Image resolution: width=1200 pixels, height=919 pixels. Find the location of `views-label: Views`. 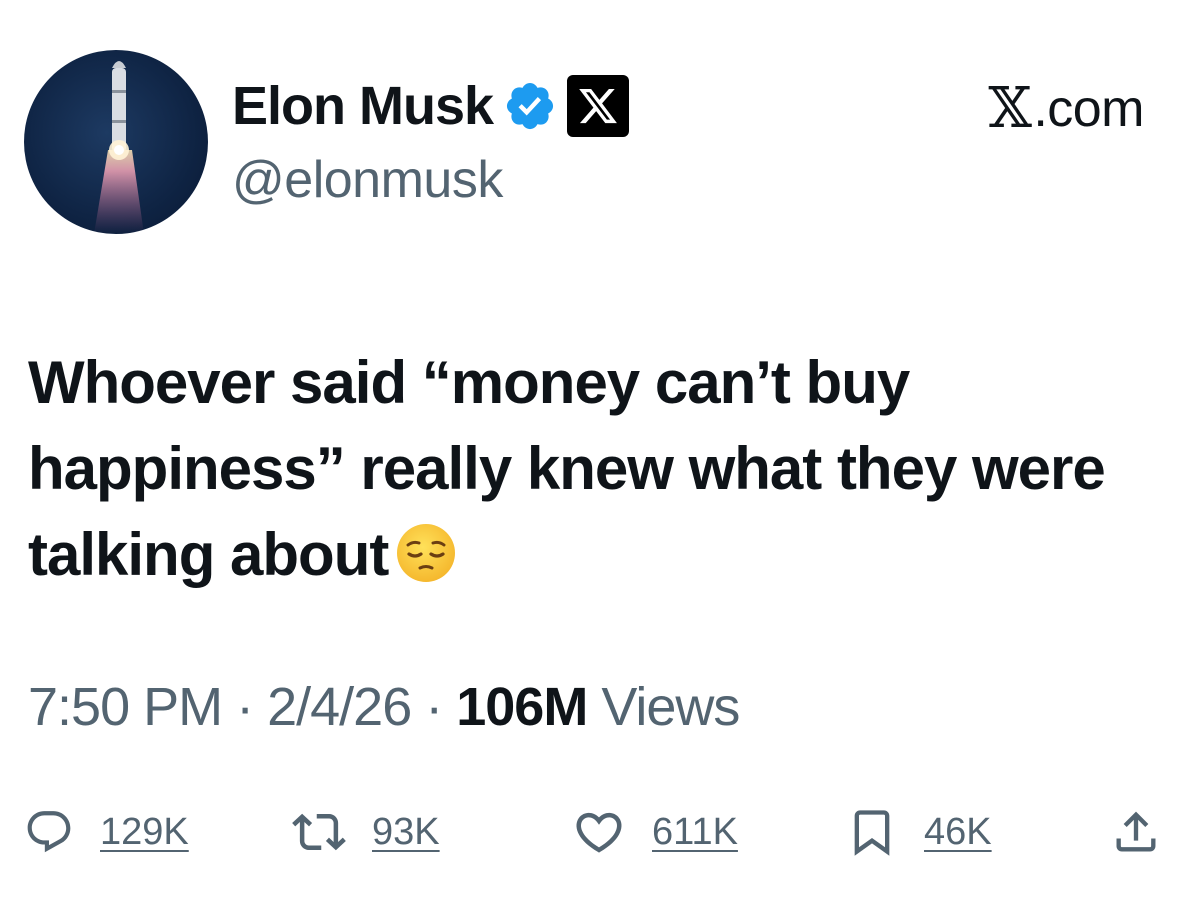

views-label: Views is located at coordinates (670, 707).